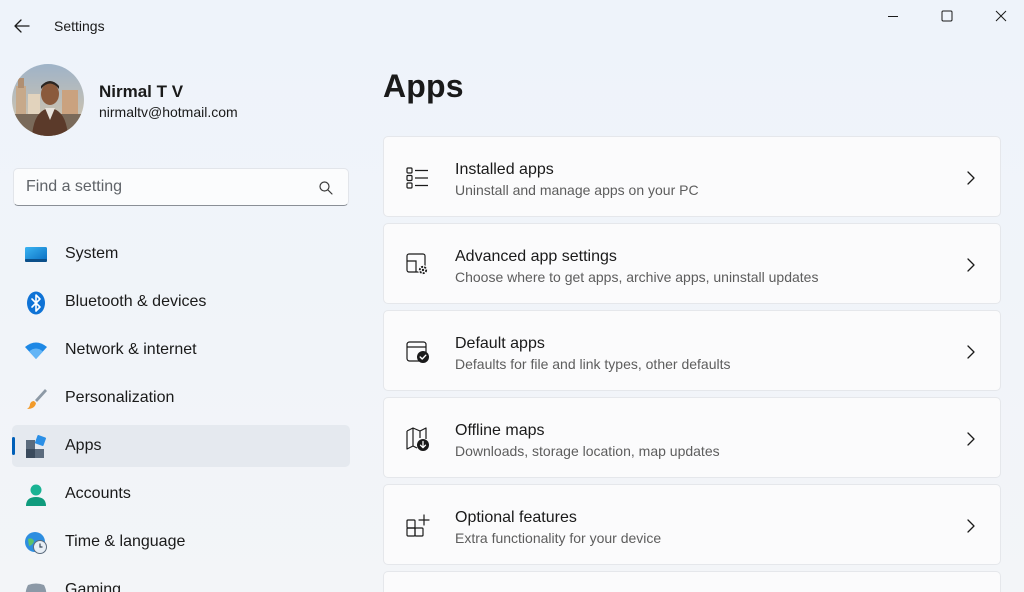  What do you see at coordinates (36, 255) in the screenshot?
I see `monitor-icon` at bounding box center [36, 255].